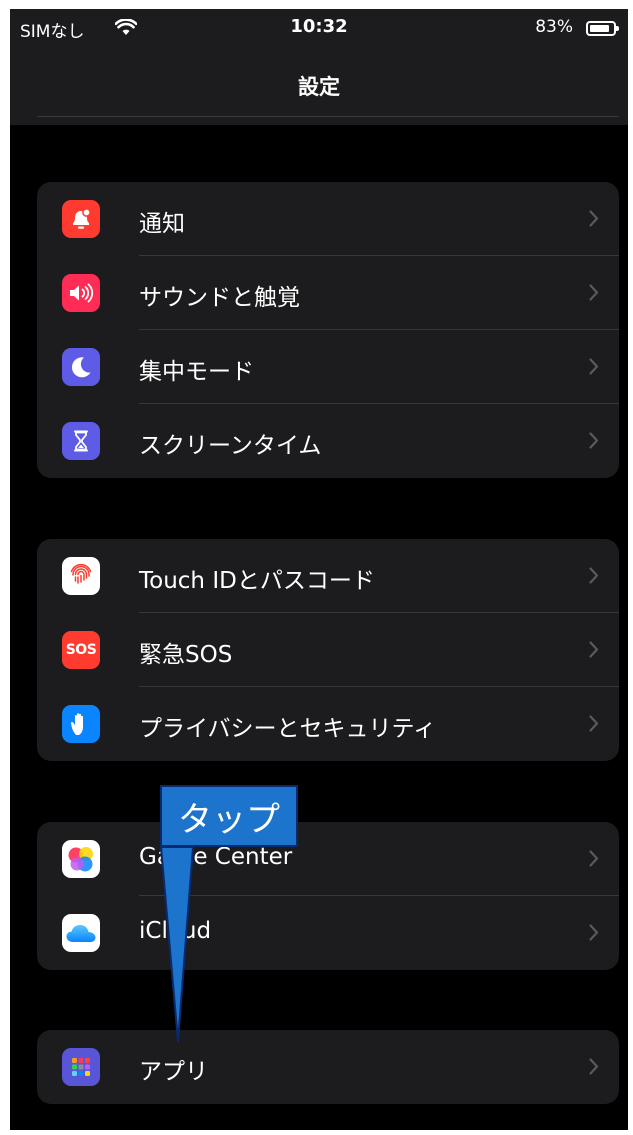 Image resolution: width=633 pixels, height=1135 pixels. Describe the element at coordinates (81, 933) in the screenshot. I see `icloud-icon` at that location.